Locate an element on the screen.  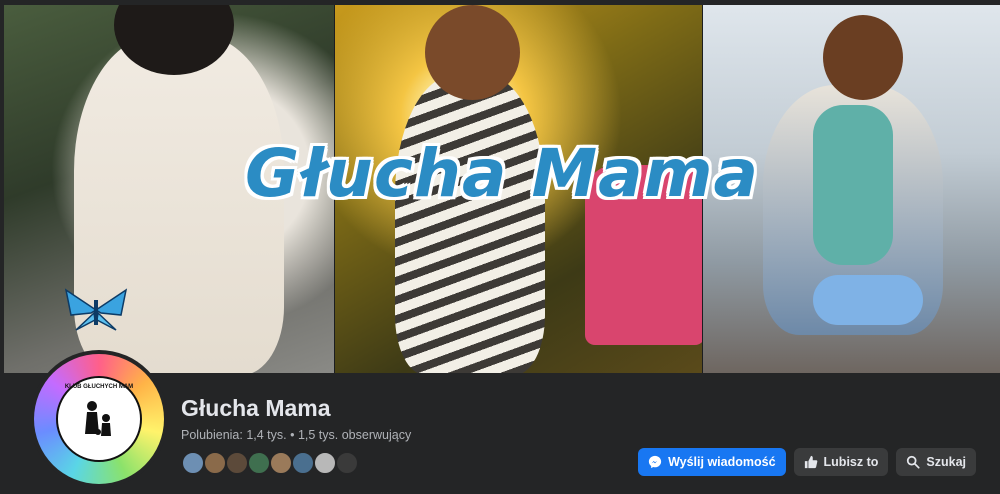
page-actions: Wyślij wiadomość Lubisz to Szukaj is located at coordinates (807, 462).